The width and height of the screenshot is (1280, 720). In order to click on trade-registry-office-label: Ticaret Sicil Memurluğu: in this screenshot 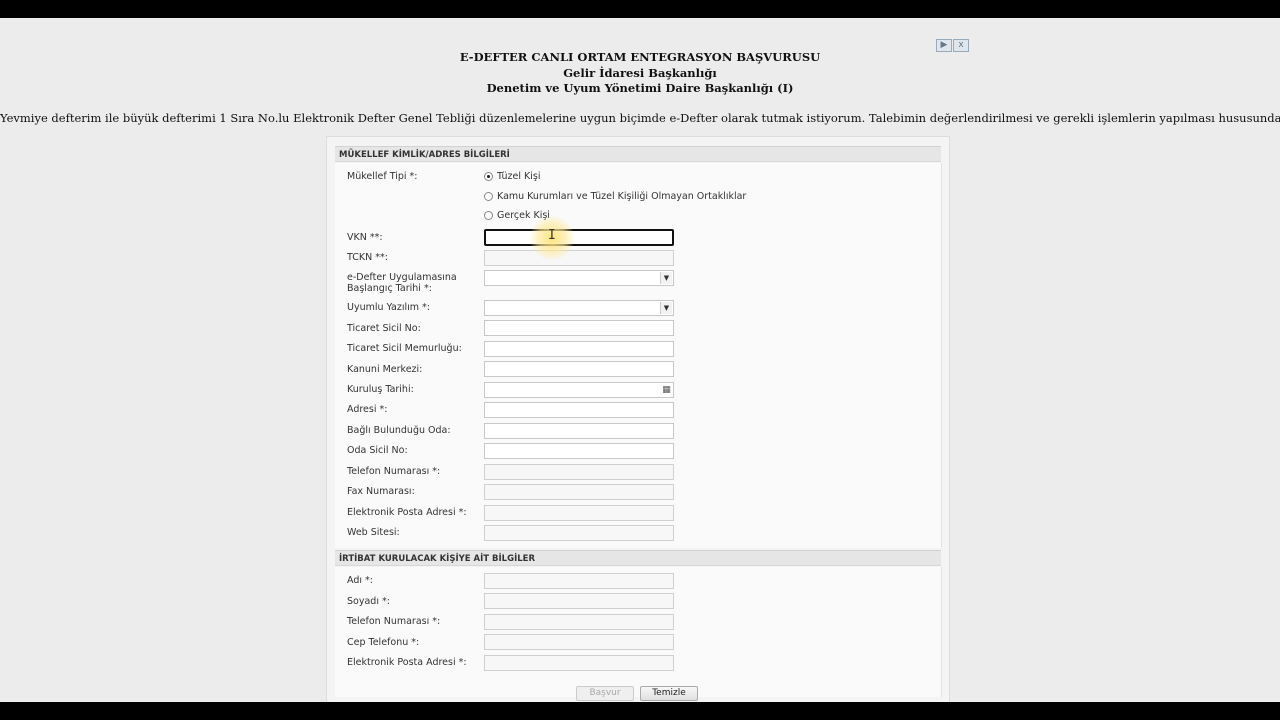, I will do `click(404, 348)`.